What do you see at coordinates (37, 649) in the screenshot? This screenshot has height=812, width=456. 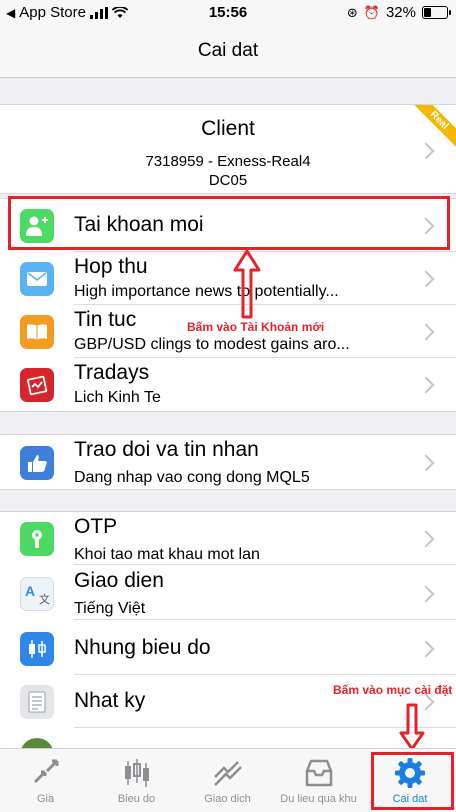 I see `candles-icon` at bounding box center [37, 649].